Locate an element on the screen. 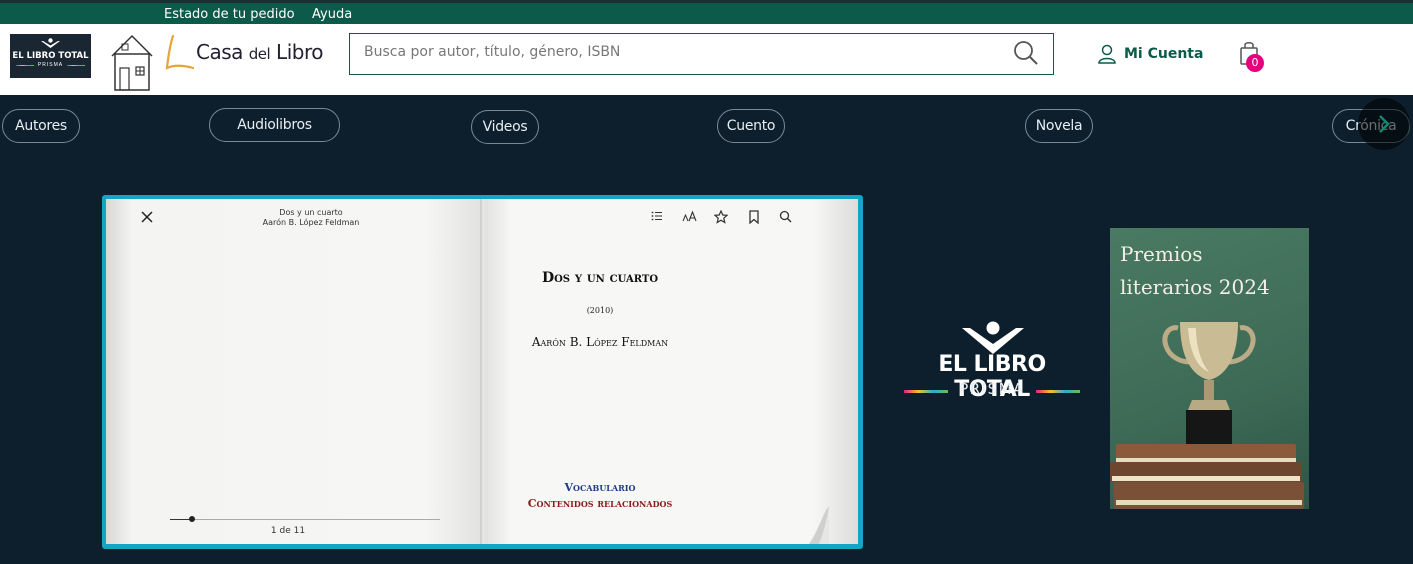 The image size is (1413, 564). vocabulary-link: Vocabulario is located at coordinates (600, 487).